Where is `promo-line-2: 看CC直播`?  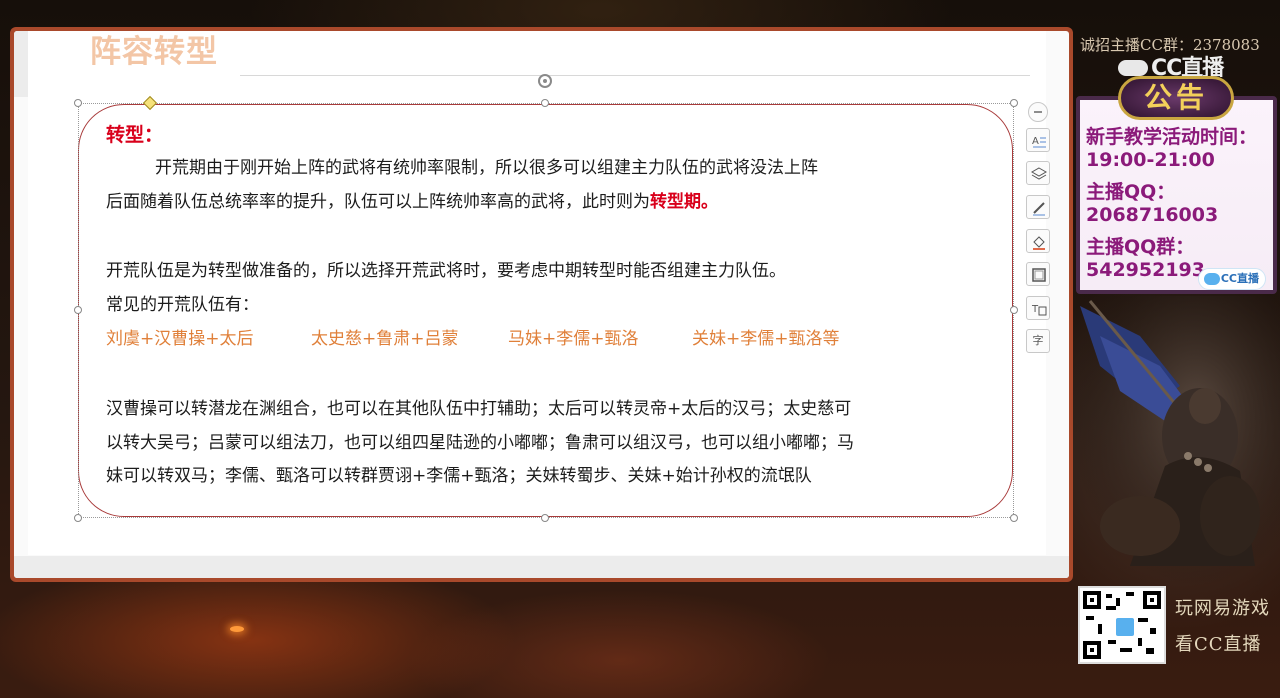 promo-line-2: 看CC直播 is located at coordinates (1218, 644).